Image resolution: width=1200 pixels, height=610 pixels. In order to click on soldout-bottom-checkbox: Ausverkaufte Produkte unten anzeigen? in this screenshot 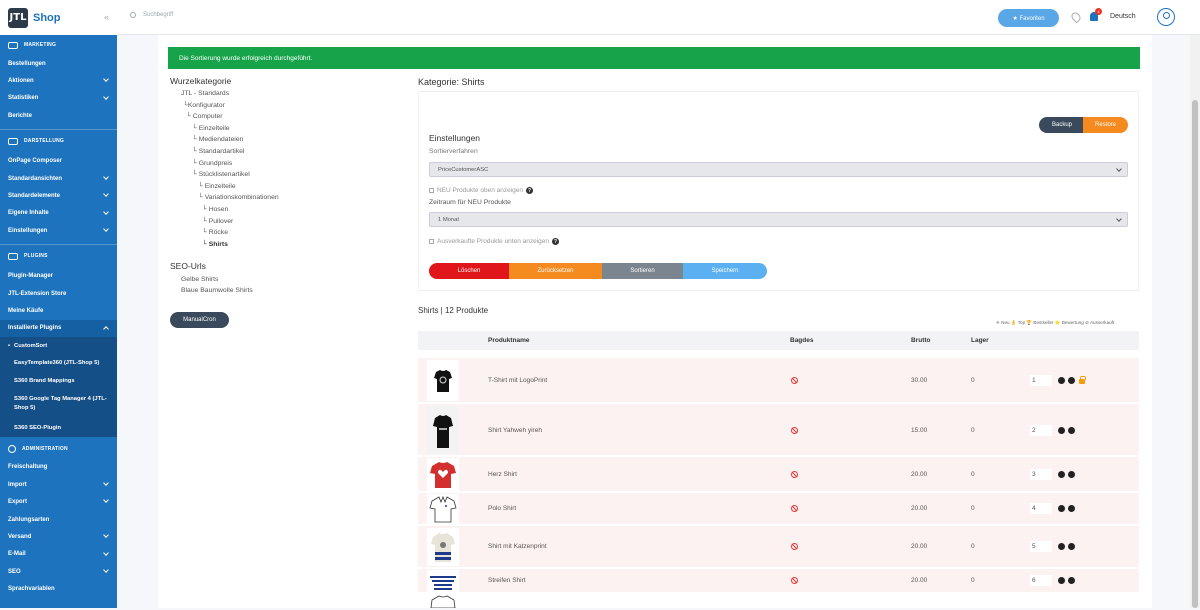, I will do `click(494, 241)`.